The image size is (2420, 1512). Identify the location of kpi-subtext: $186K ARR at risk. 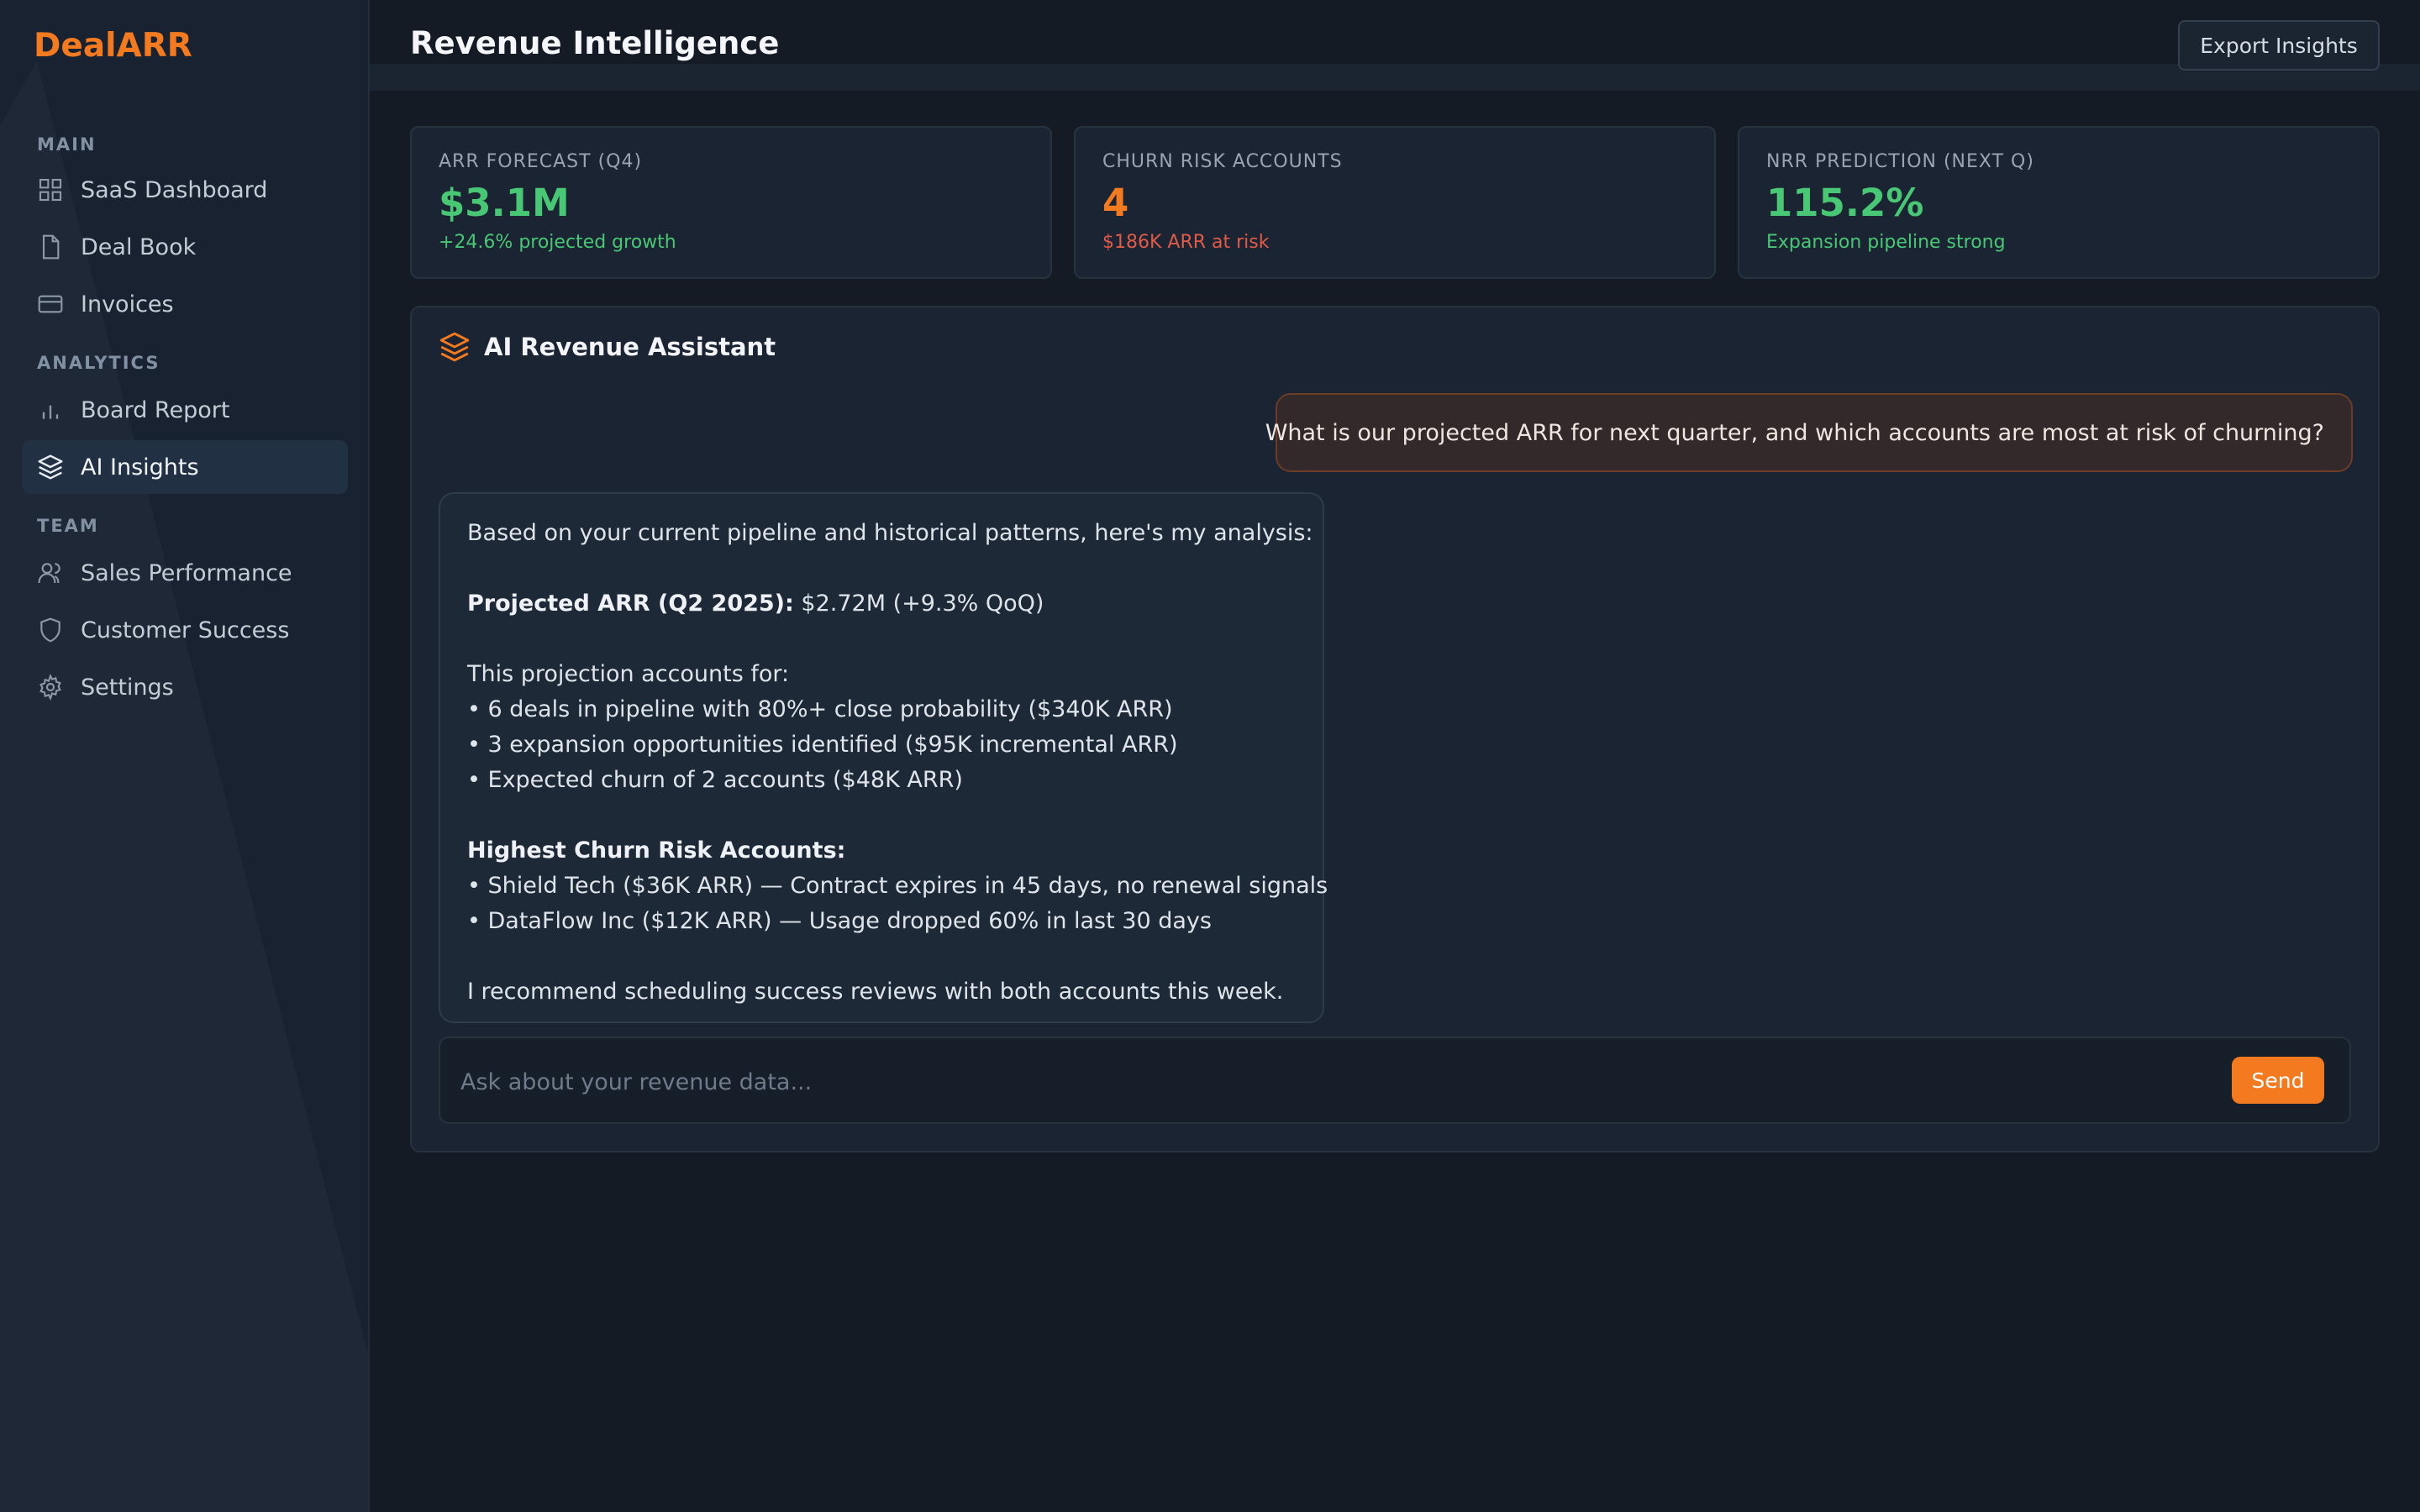
(1186, 242).